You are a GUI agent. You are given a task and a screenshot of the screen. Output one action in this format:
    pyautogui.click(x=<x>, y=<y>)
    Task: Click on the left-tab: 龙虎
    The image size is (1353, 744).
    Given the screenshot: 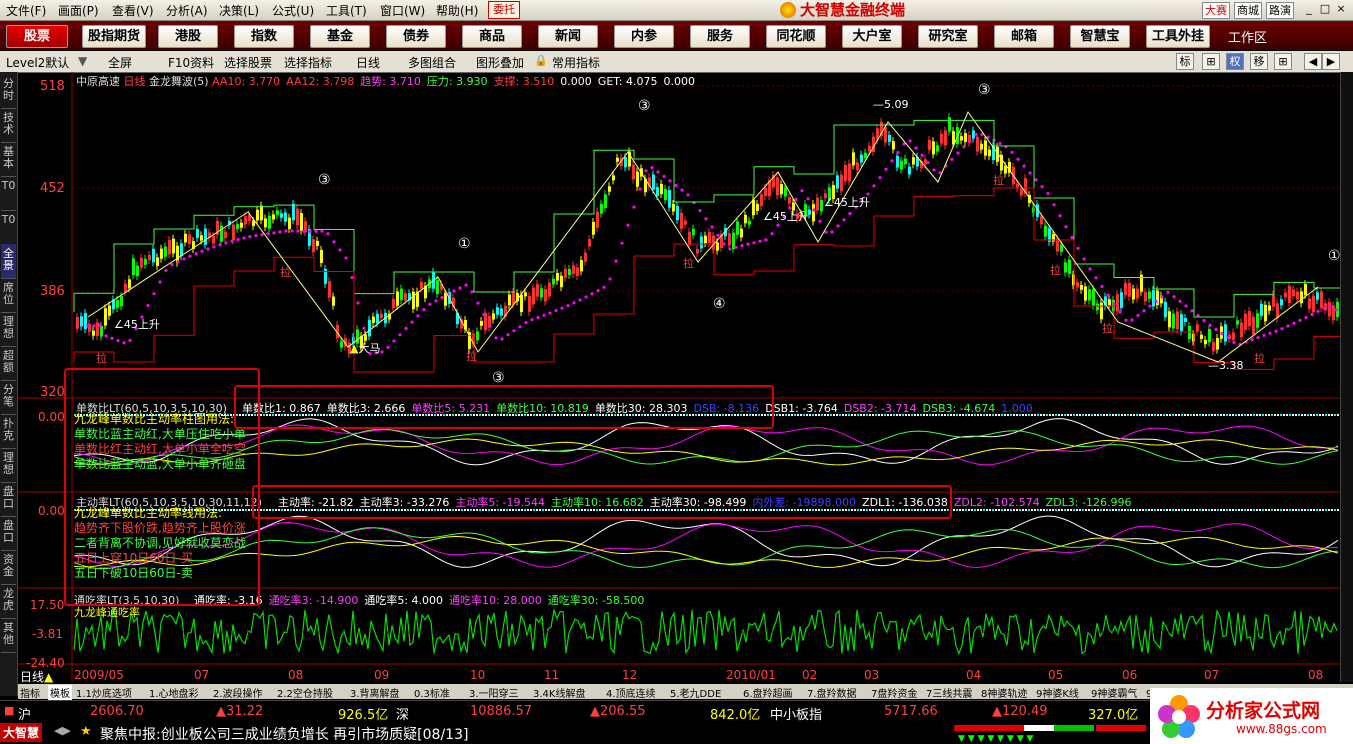 What is the action you would take?
    pyautogui.click(x=8, y=601)
    